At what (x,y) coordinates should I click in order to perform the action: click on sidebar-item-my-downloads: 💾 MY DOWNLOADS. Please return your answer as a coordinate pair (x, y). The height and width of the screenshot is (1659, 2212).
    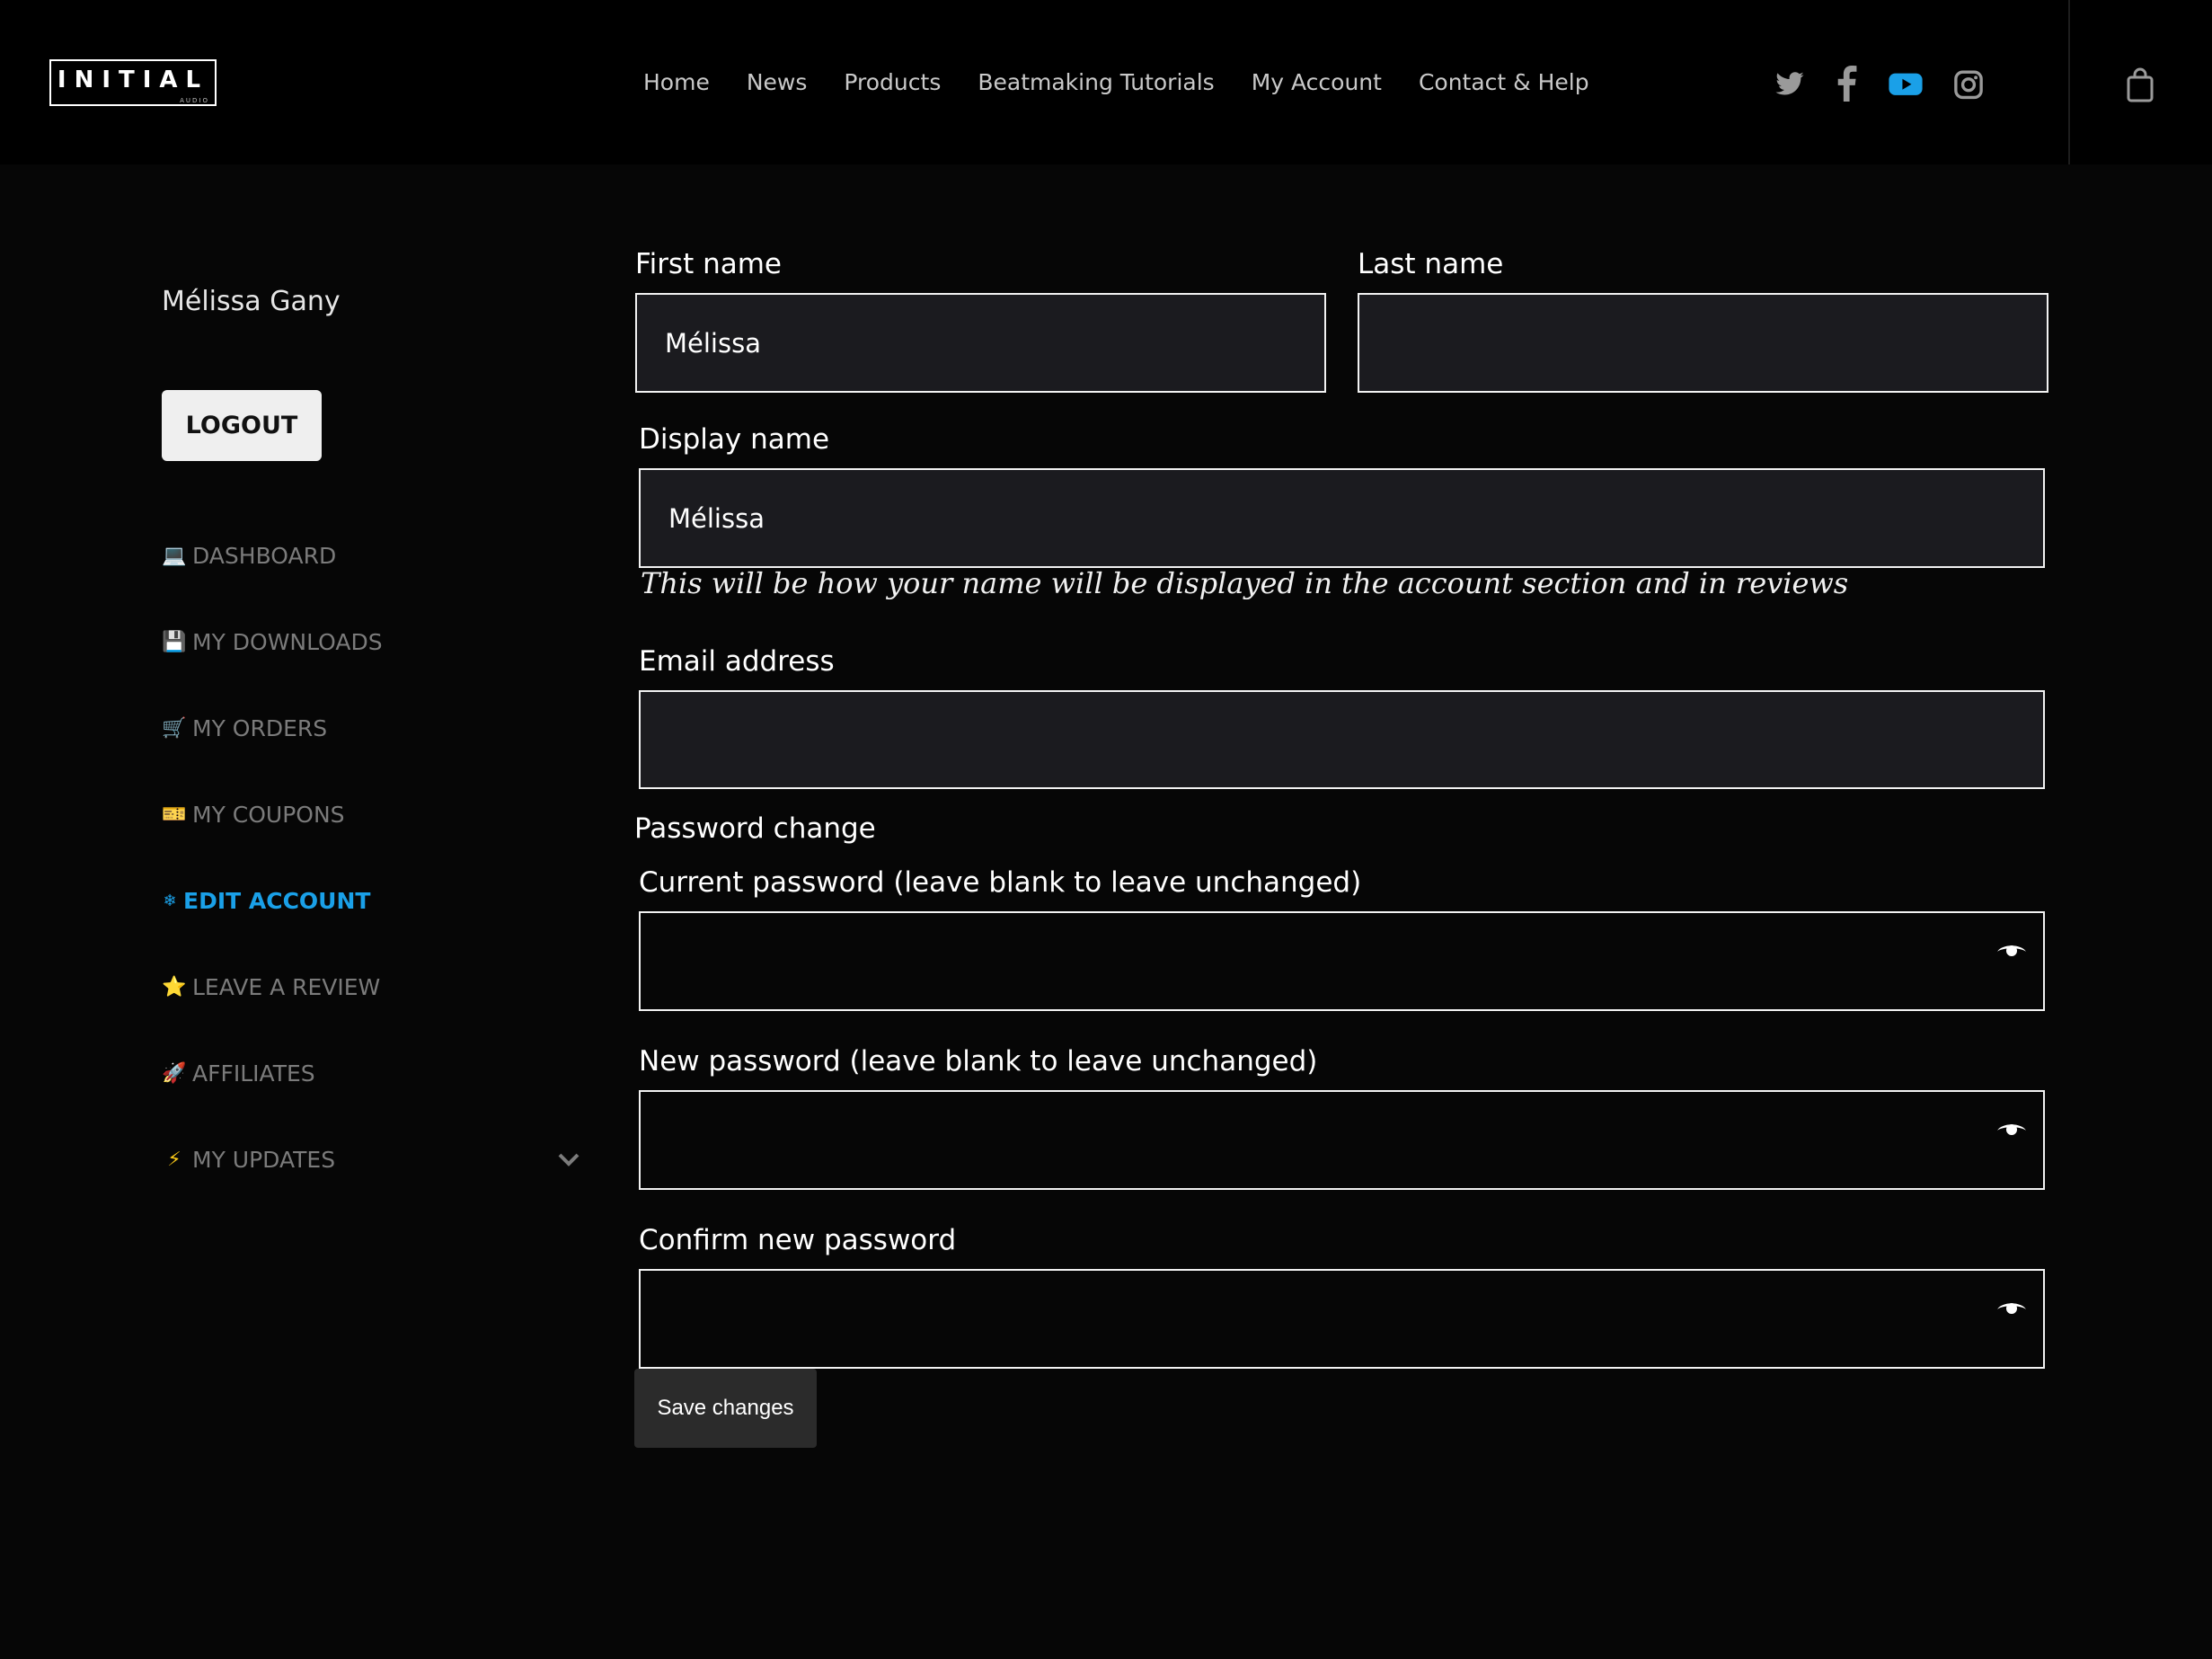
    Looking at the image, I should click on (272, 642).